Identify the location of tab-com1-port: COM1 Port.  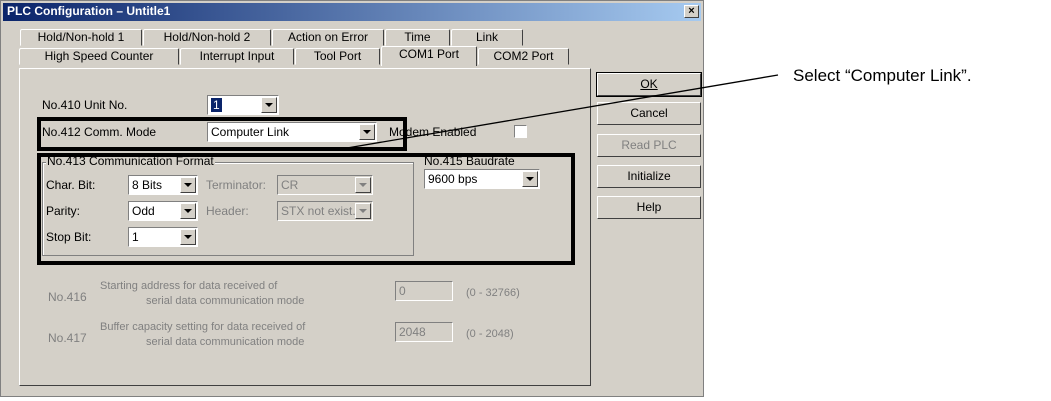
(429, 56).